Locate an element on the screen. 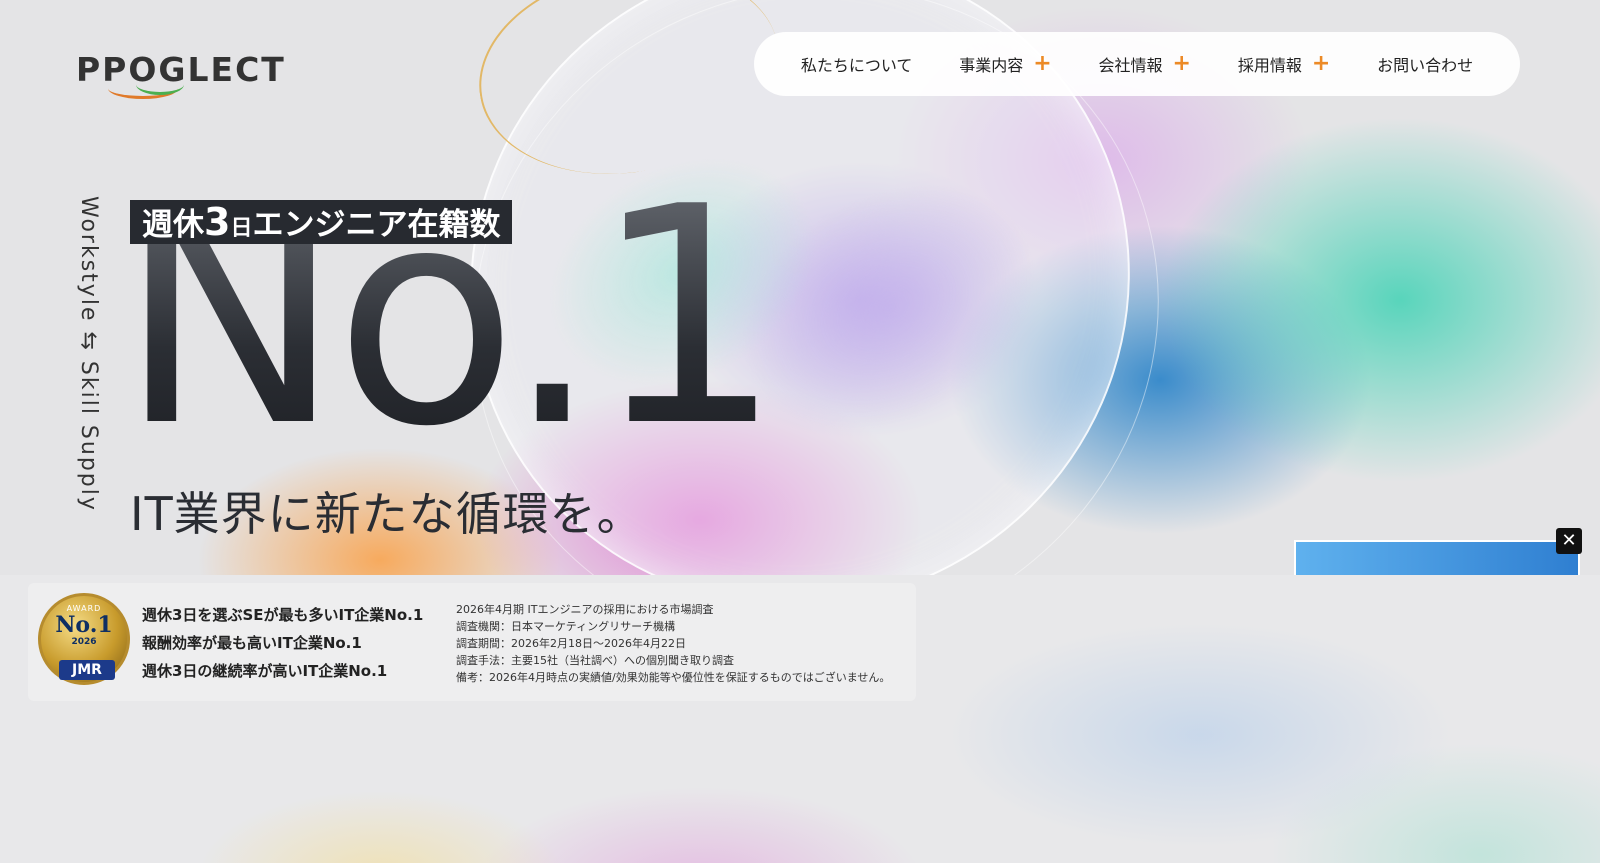 The width and height of the screenshot is (1600, 863). award-medal-icon: AWARD No.1 2026 JMR is located at coordinates (84, 639).